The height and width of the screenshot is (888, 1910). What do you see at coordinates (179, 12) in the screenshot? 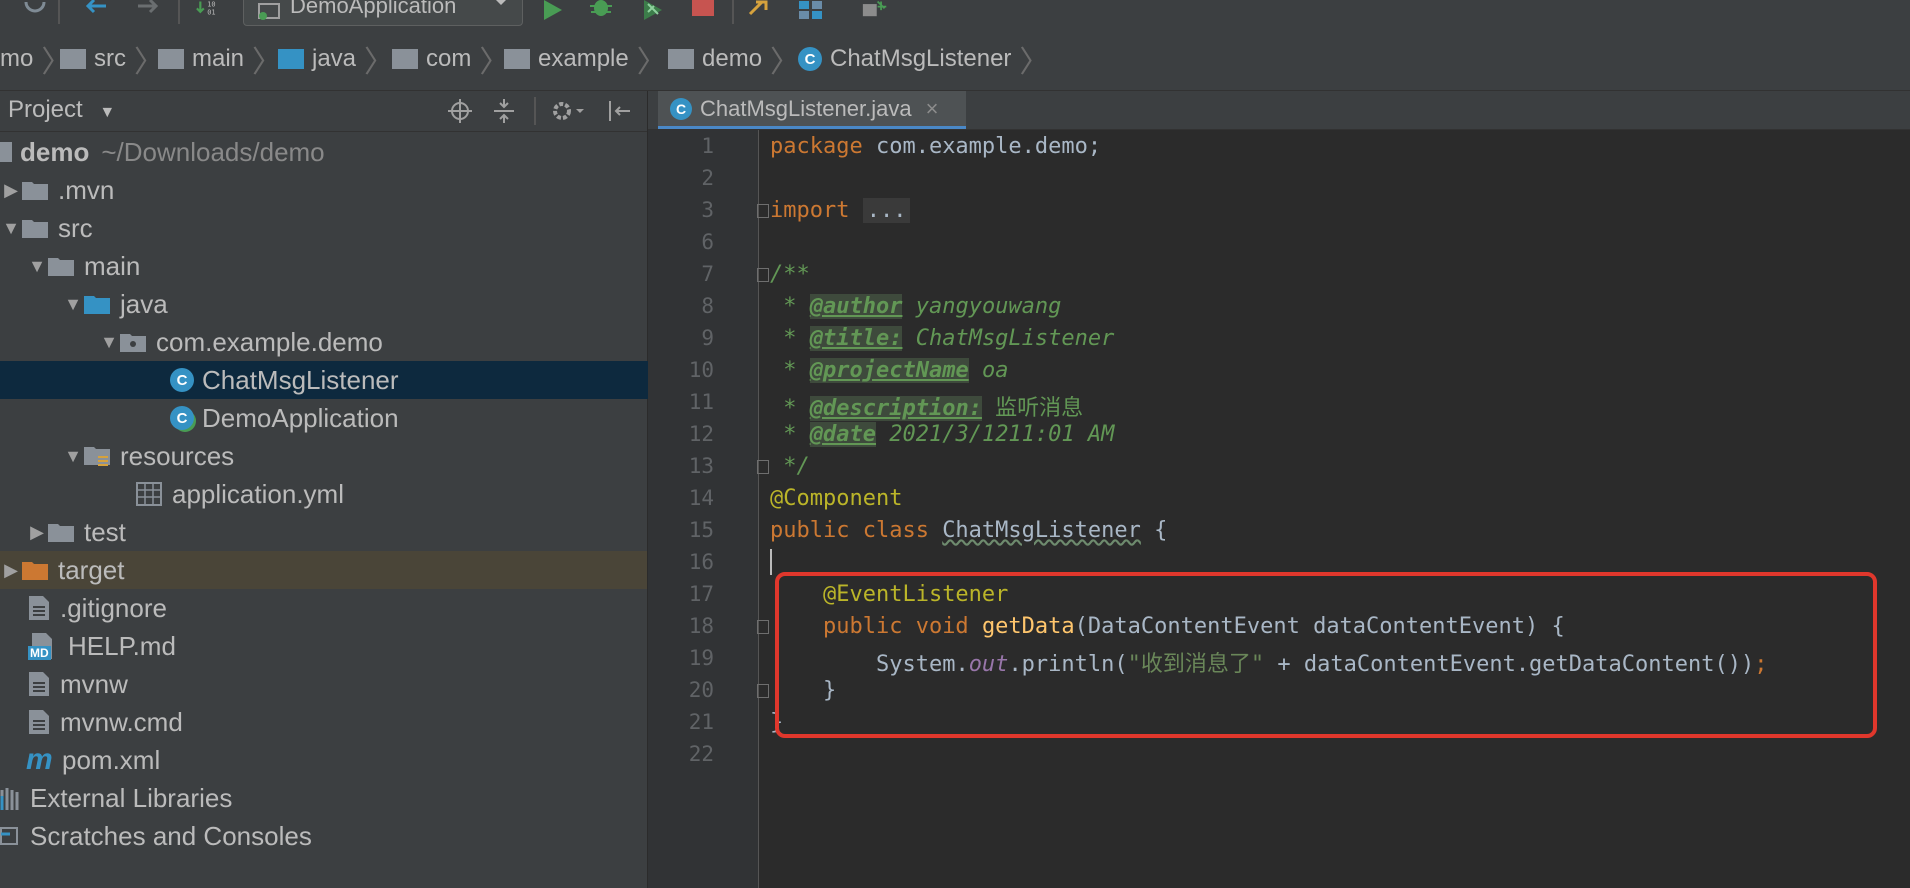
I see `toolbar-separator` at bounding box center [179, 12].